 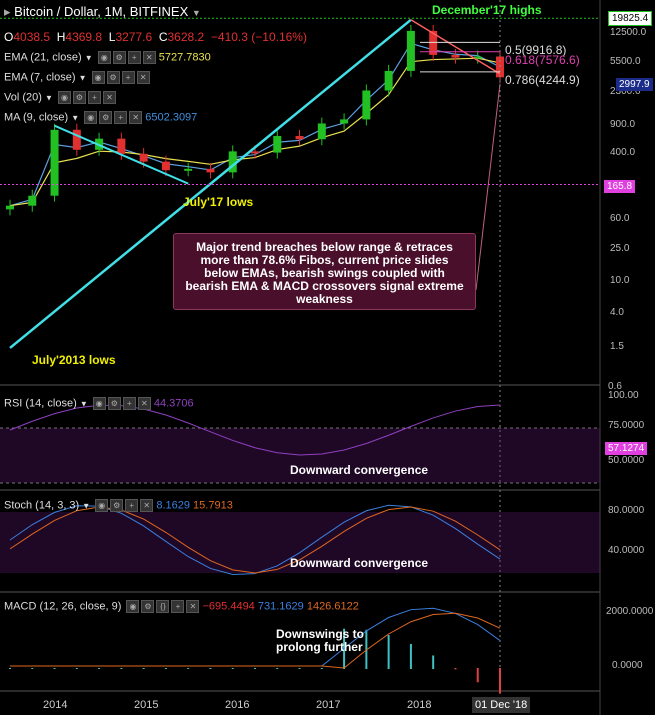 What do you see at coordinates (7, 11) in the screenshot?
I see `collapse-icon: ▸` at bounding box center [7, 11].